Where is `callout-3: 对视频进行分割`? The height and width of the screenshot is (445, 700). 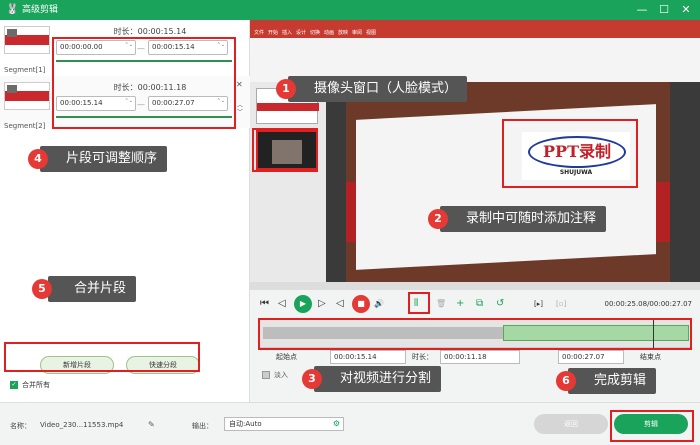
callout-3: 对视频进行分割 is located at coordinates (378, 379).